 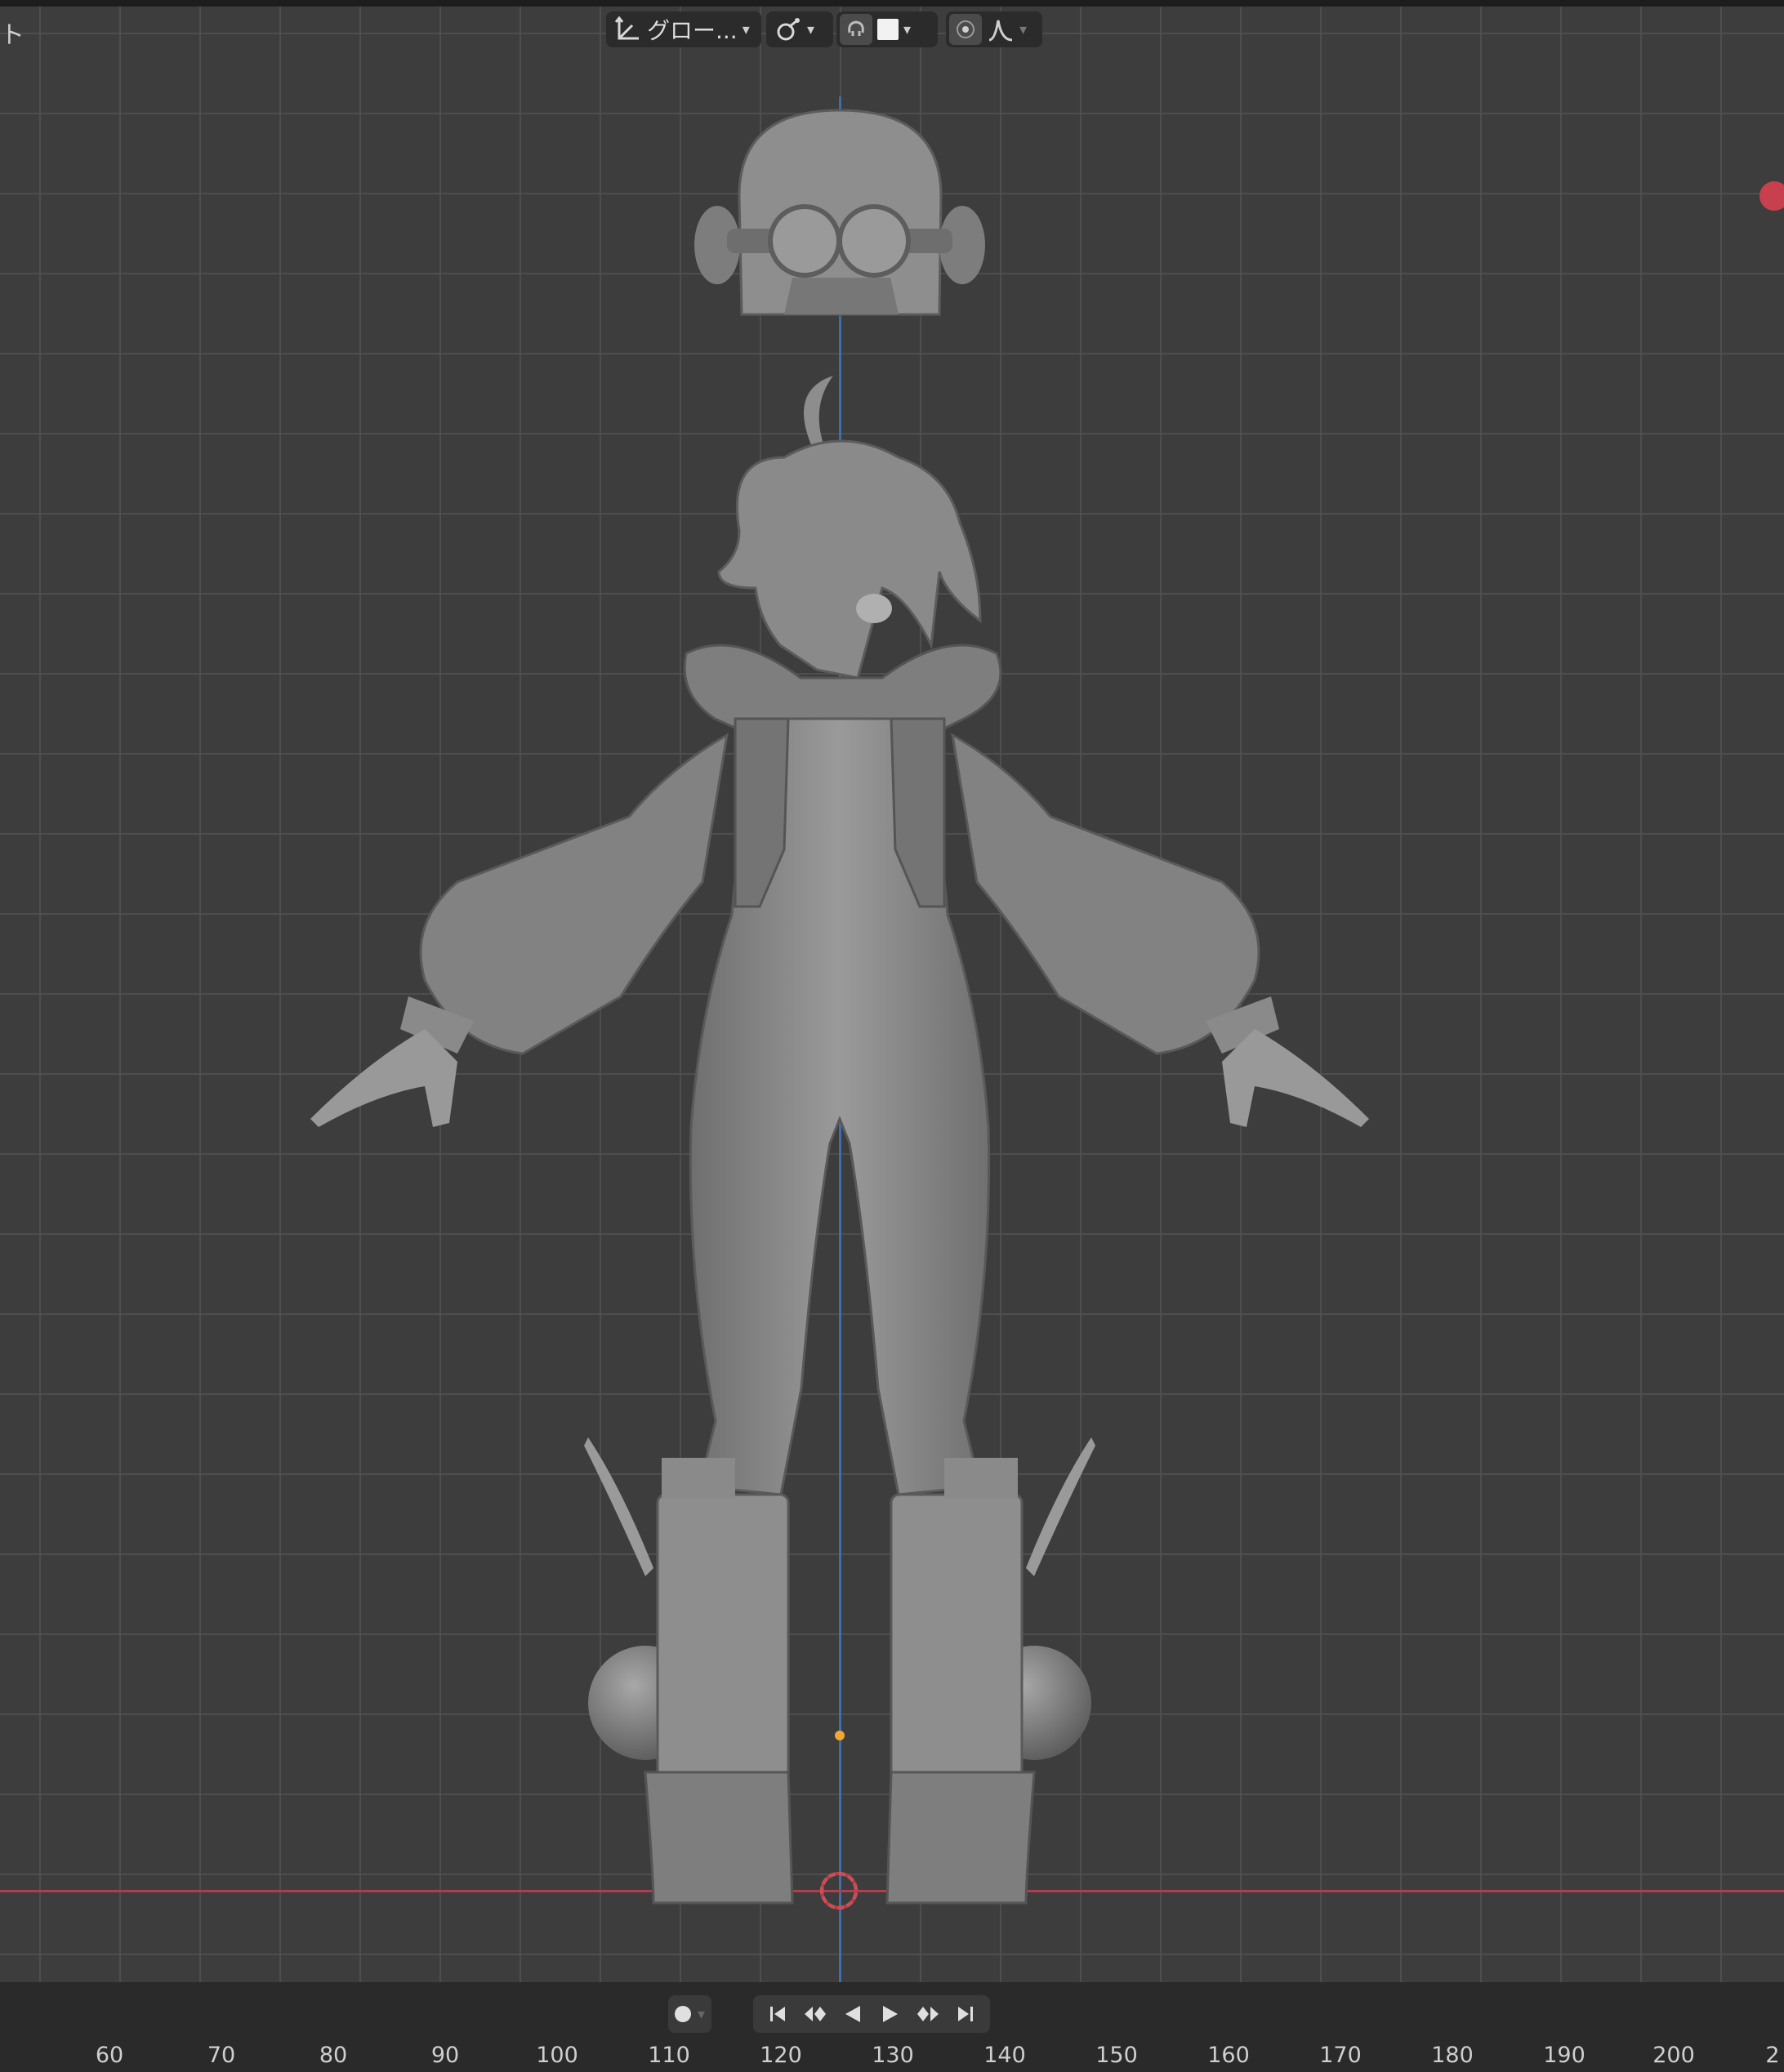 I want to click on transform-orientation-icon, so click(x=626, y=28).